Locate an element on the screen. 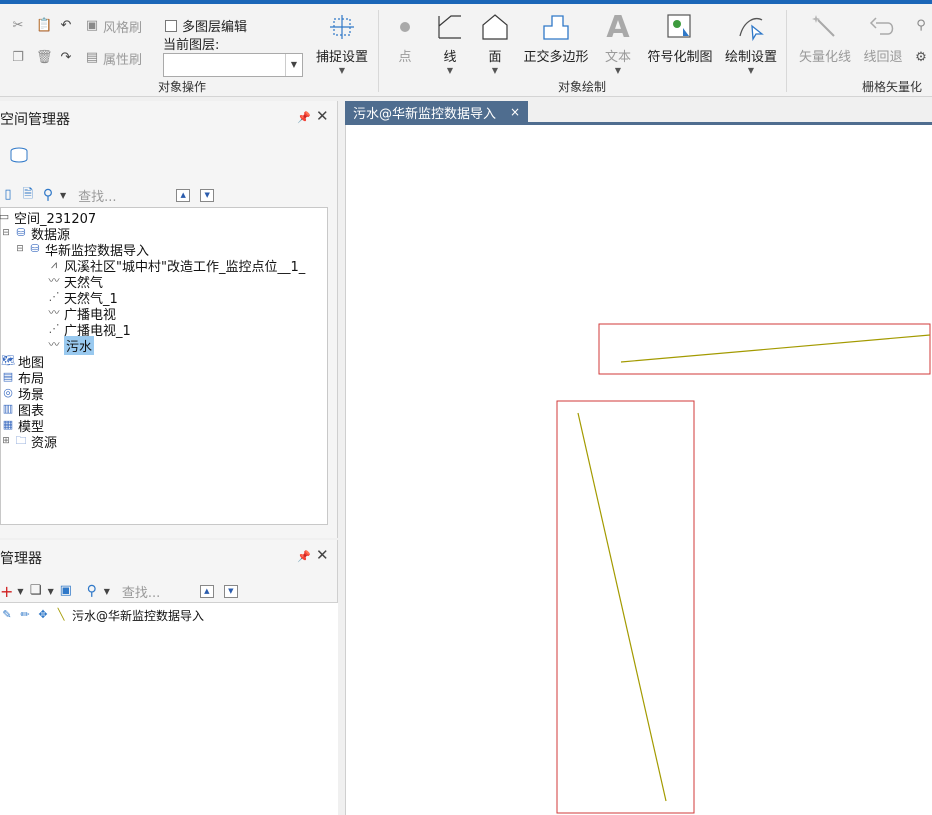 The height and width of the screenshot is (815, 932). workspace-toolbar: ▯ 🗎 ⚲ ▼ 查找... ▲ ▼ is located at coordinates (107, 195).